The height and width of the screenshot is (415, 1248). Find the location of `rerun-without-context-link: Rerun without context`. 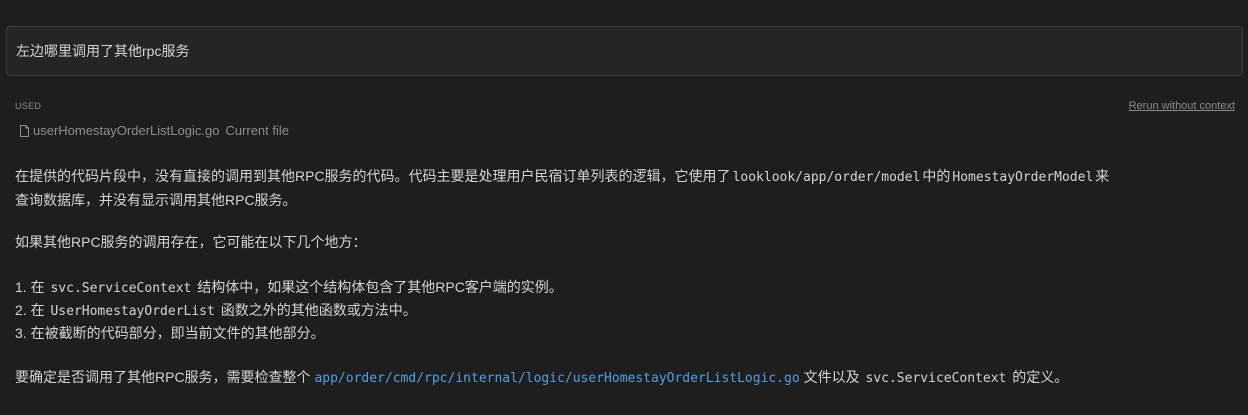

rerun-without-context-link: Rerun without context is located at coordinates (1182, 106).